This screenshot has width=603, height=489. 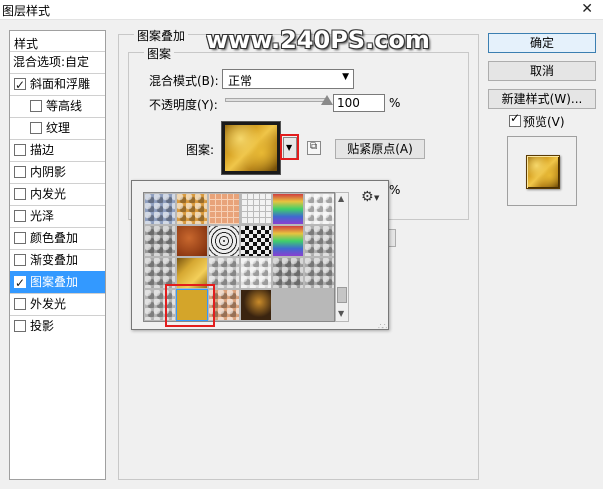 I want to click on opacity-slider-thumb, so click(x=327, y=100).